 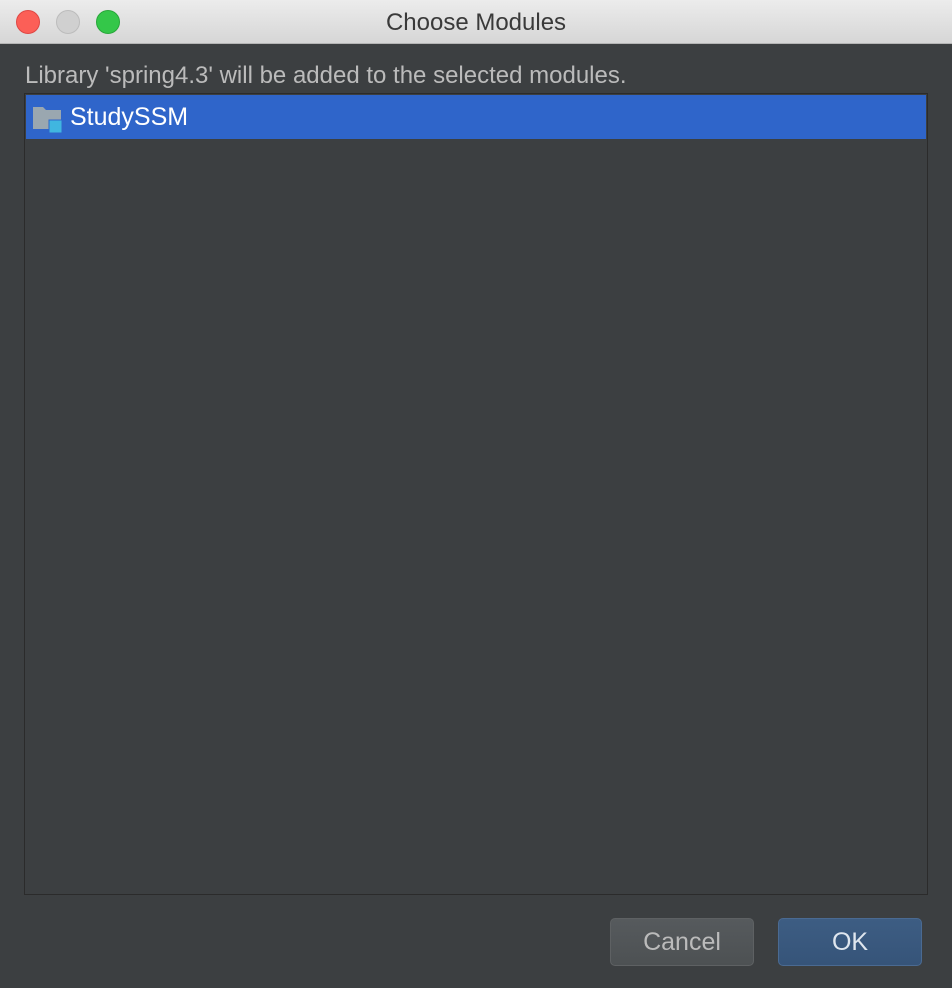 I want to click on window-title: Choose Modules, so click(x=476, y=22).